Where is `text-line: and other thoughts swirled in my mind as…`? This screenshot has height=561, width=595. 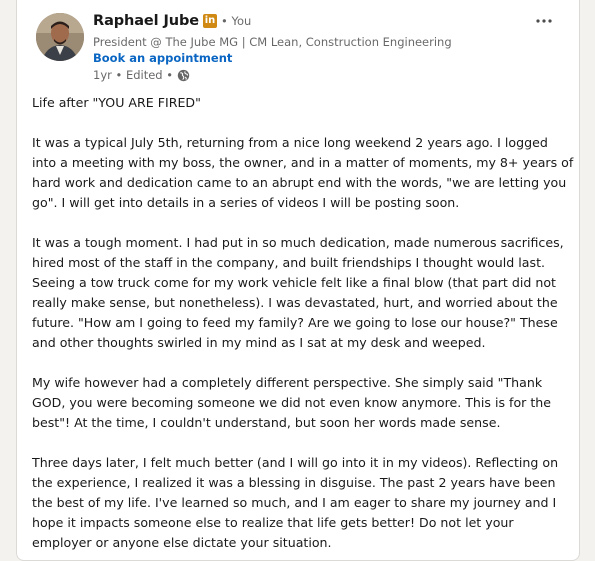
text-line: and other thoughts swirled in my mind as… is located at coordinates (259, 342).